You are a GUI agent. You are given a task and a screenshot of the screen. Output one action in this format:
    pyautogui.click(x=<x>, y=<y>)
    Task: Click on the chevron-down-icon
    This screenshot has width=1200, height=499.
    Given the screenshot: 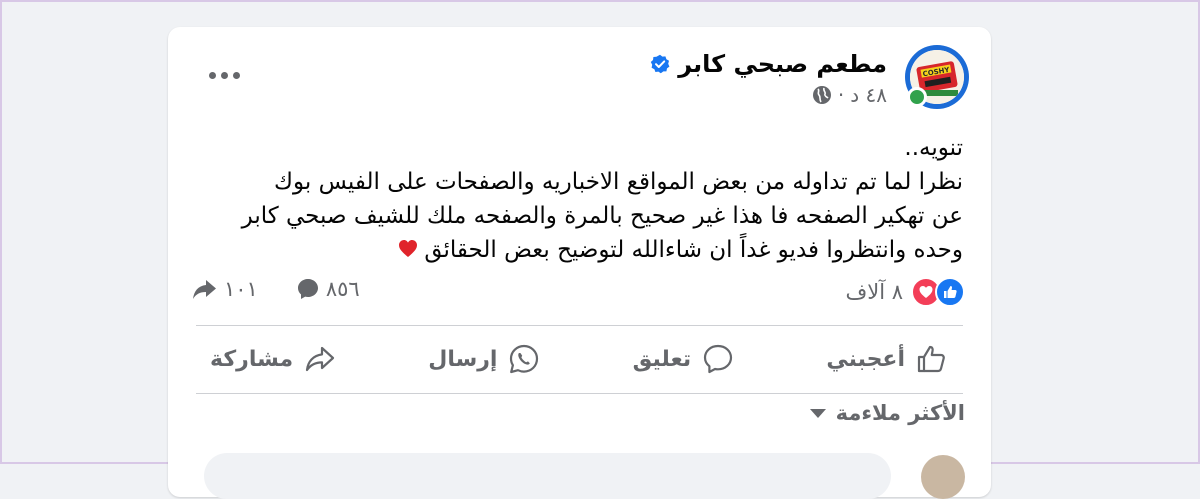 What is the action you would take?
    pyautogui.click(x=817, y=413)
    